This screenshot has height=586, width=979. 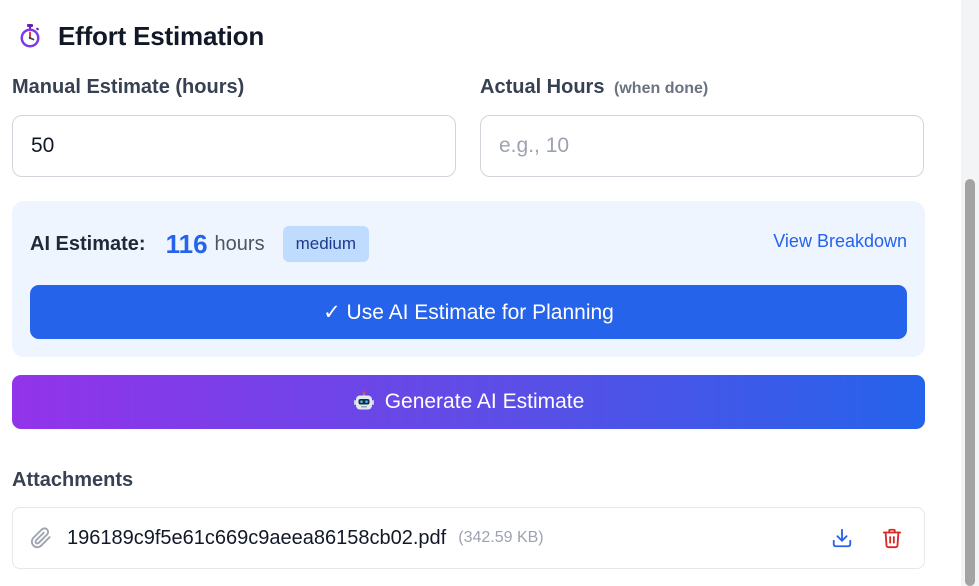 What do you see at coordinates (73, 480) in the screenshot?
I see `attachments-heading: Attachments` at bounding box center [73, 480].